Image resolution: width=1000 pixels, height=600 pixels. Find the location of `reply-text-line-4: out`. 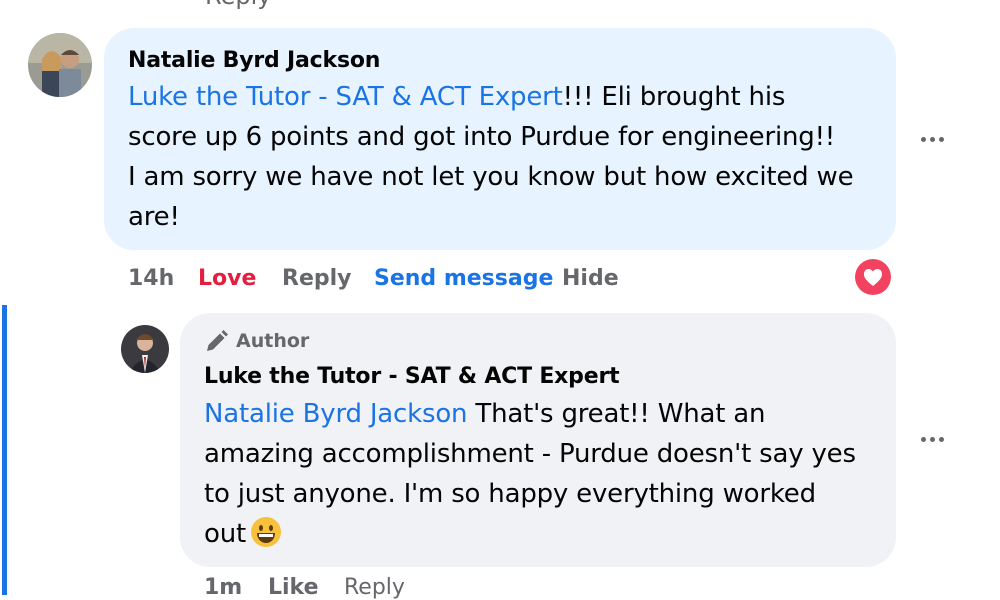

reply-text-line-4: out is located at coordinates (530, 534).